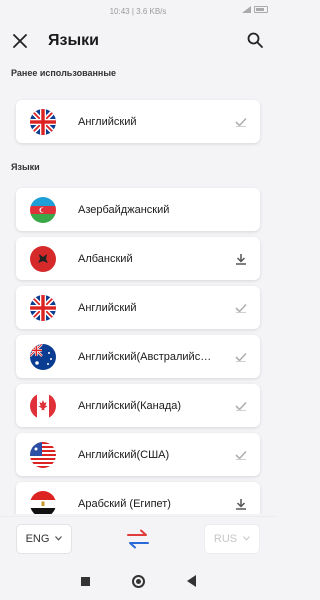 The height and width of the screenshot is (600, 320). What do you see at coordinates (85, 581) in the screenshot?
I see `recents-icon` at bounding box center [85, 581].